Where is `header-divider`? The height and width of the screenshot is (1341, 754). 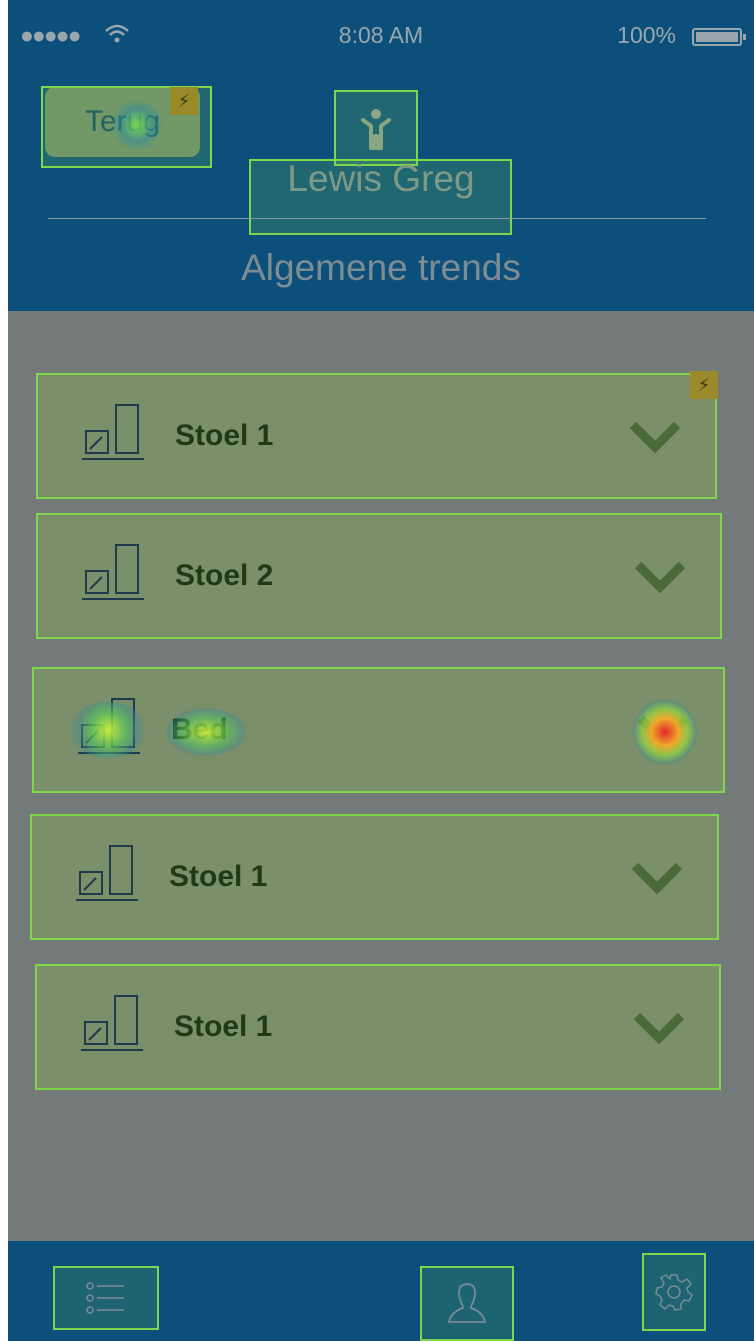
header-divider is located at coordinates (377, 218).